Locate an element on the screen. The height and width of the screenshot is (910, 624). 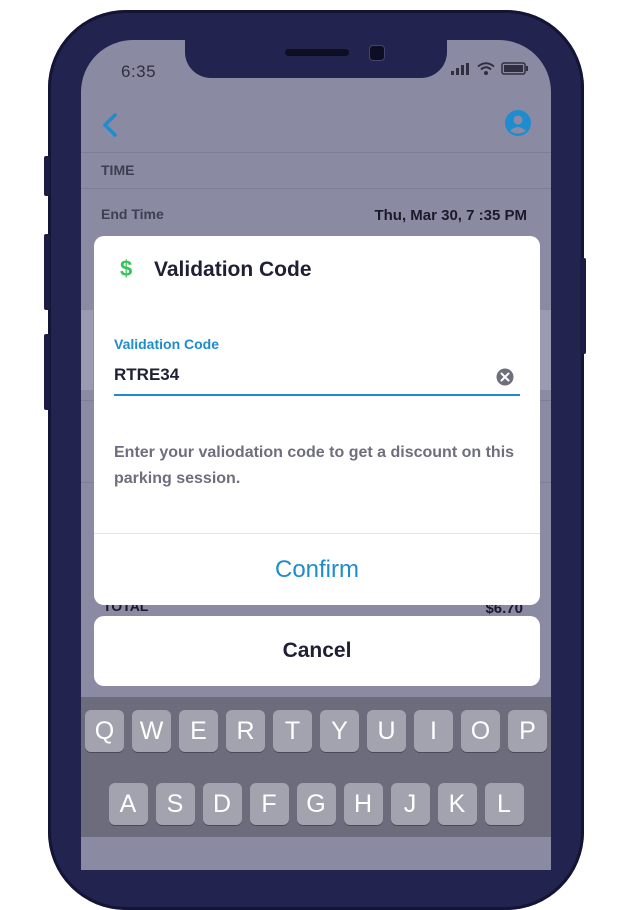
speaker is located at coordinates (317, 52).